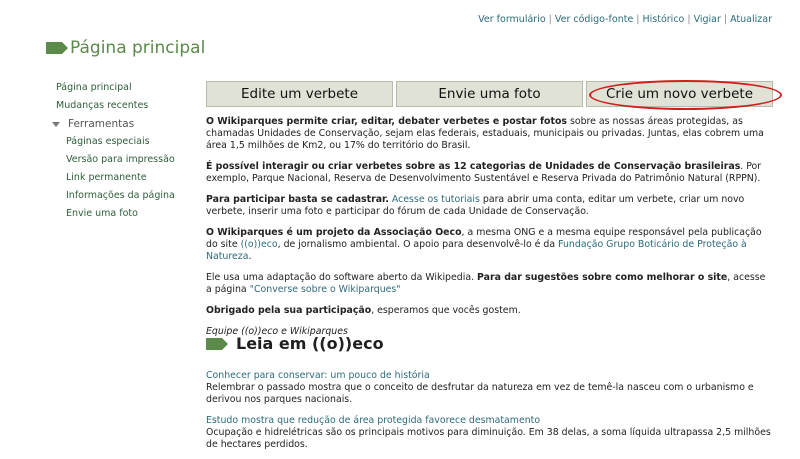  I want to click on view-source-link: Ver código-fonte, so click(594, 19).